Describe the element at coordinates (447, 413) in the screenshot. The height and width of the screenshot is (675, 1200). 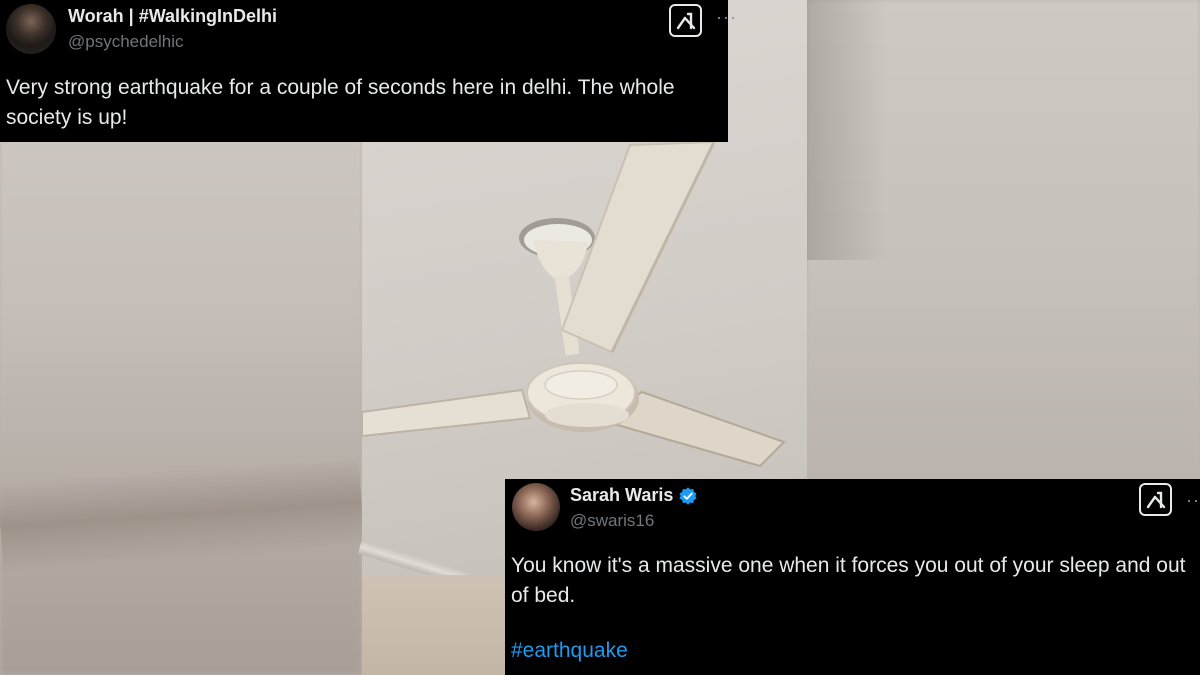
I see `fan-blade-left` at that location.